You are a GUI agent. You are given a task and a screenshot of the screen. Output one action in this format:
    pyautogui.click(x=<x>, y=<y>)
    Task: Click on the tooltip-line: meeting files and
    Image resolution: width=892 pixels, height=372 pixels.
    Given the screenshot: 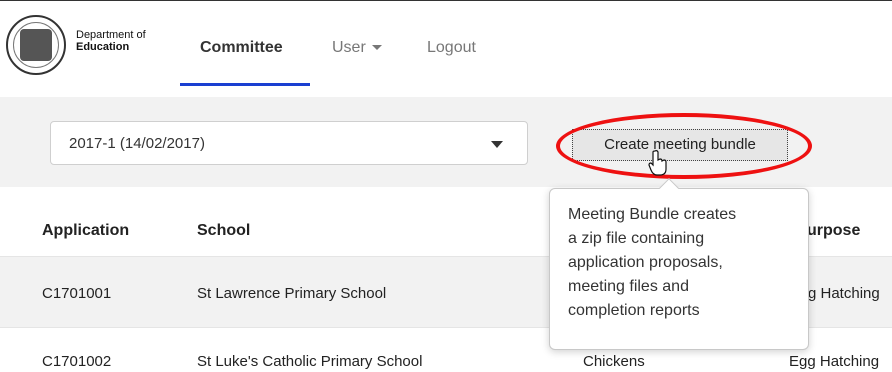 What is the action you would take?
    pyautogui.click(x=628, y=286)
    